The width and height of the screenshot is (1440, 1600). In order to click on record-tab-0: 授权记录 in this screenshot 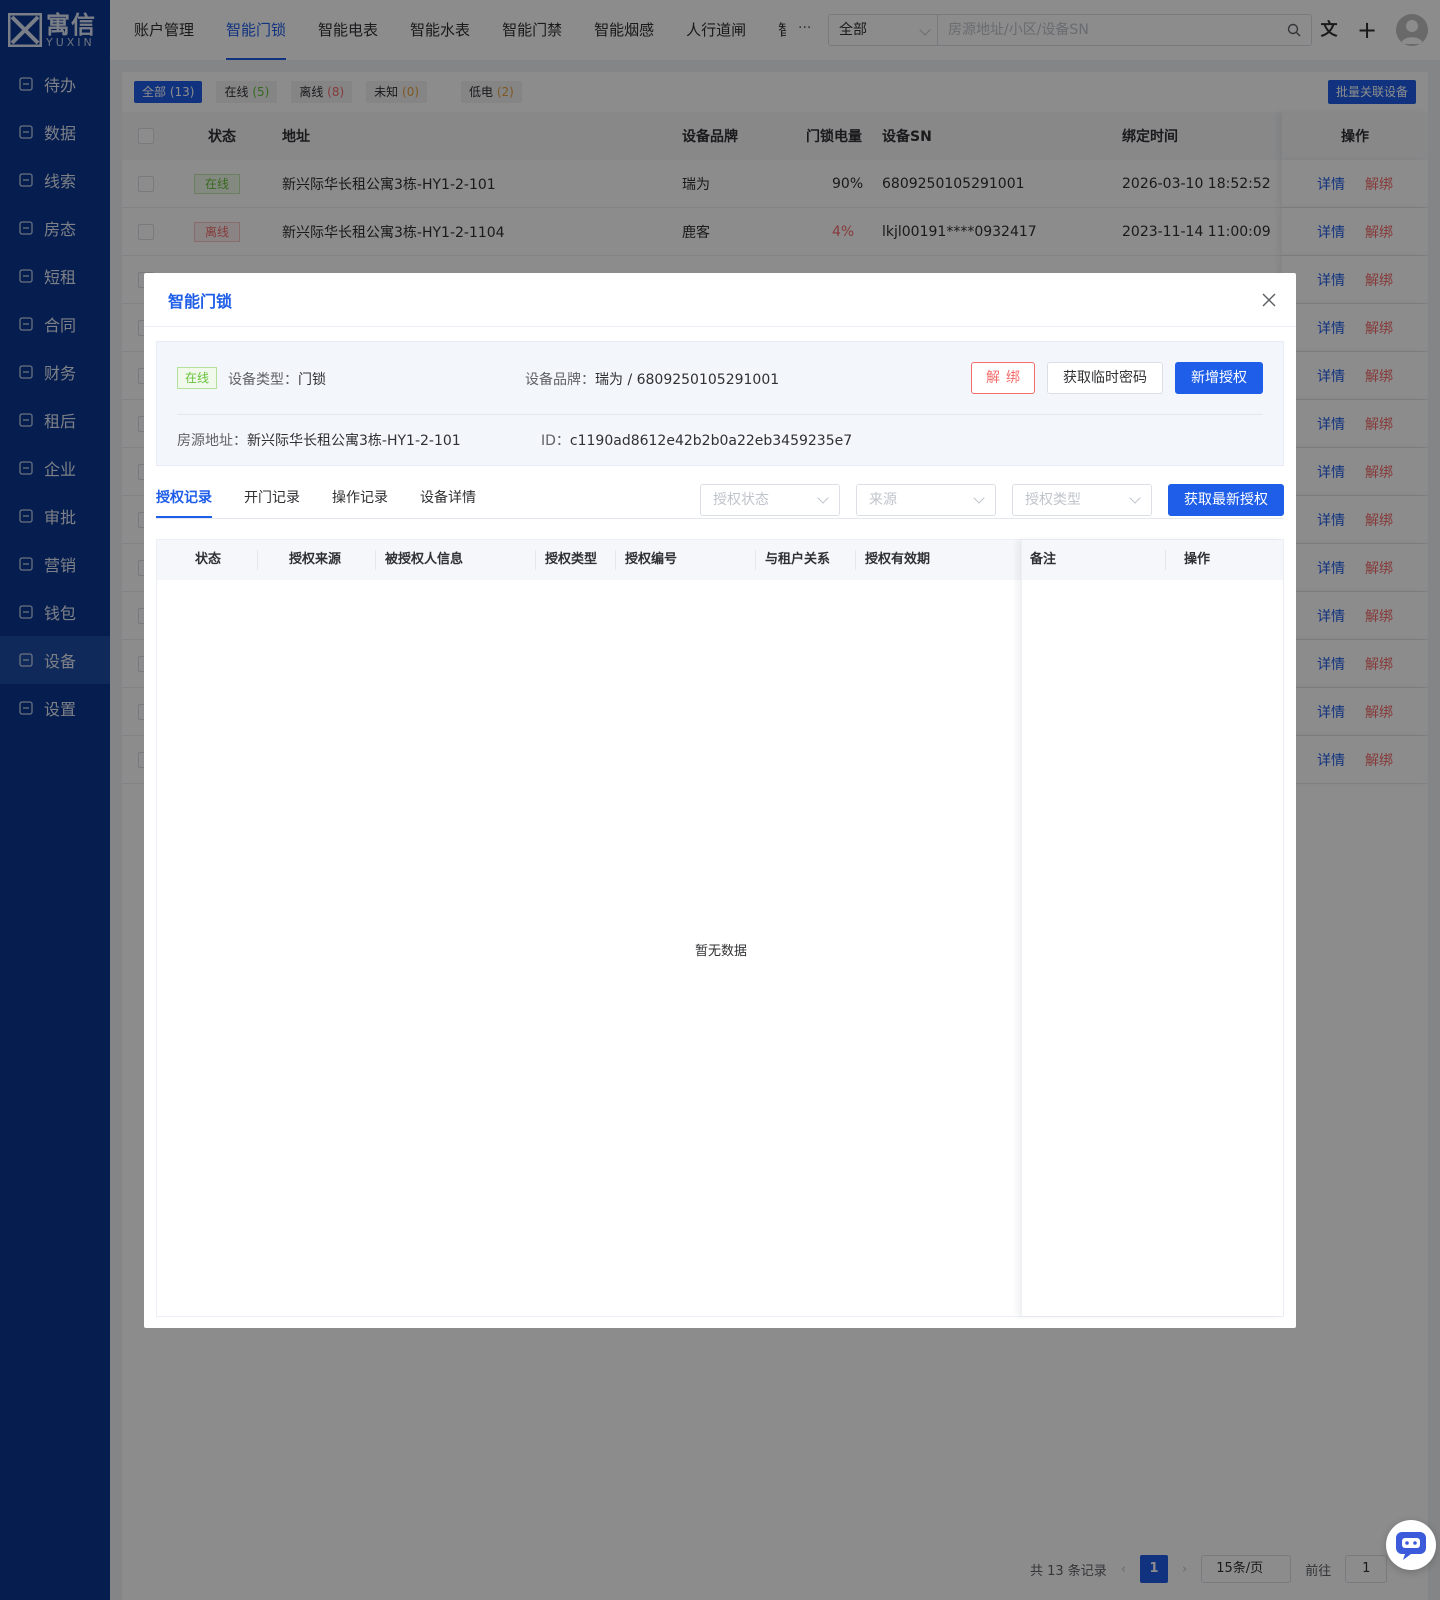, I will do `click(184, 498)`.